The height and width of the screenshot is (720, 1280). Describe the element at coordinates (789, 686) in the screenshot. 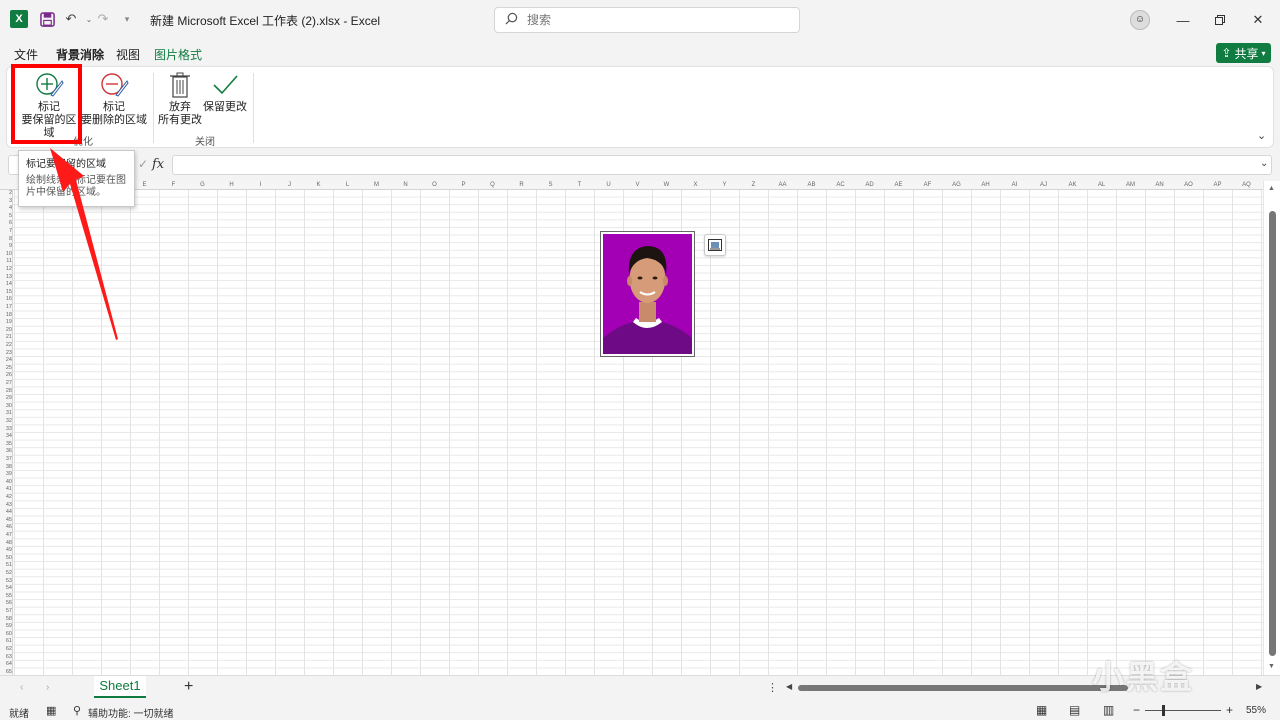

I see `scroll-left-icon: ◀` at that location.